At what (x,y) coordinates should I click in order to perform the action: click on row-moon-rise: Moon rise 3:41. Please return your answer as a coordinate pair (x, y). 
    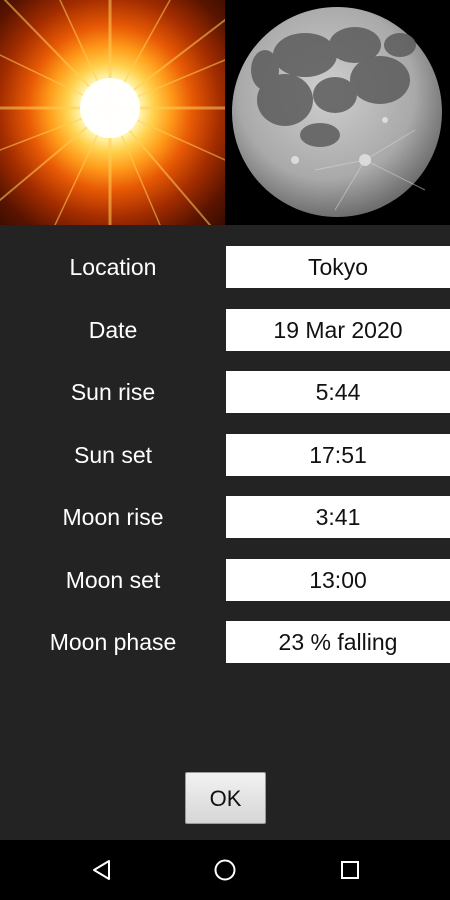
    Looking at the image, I should click on (225, 517).